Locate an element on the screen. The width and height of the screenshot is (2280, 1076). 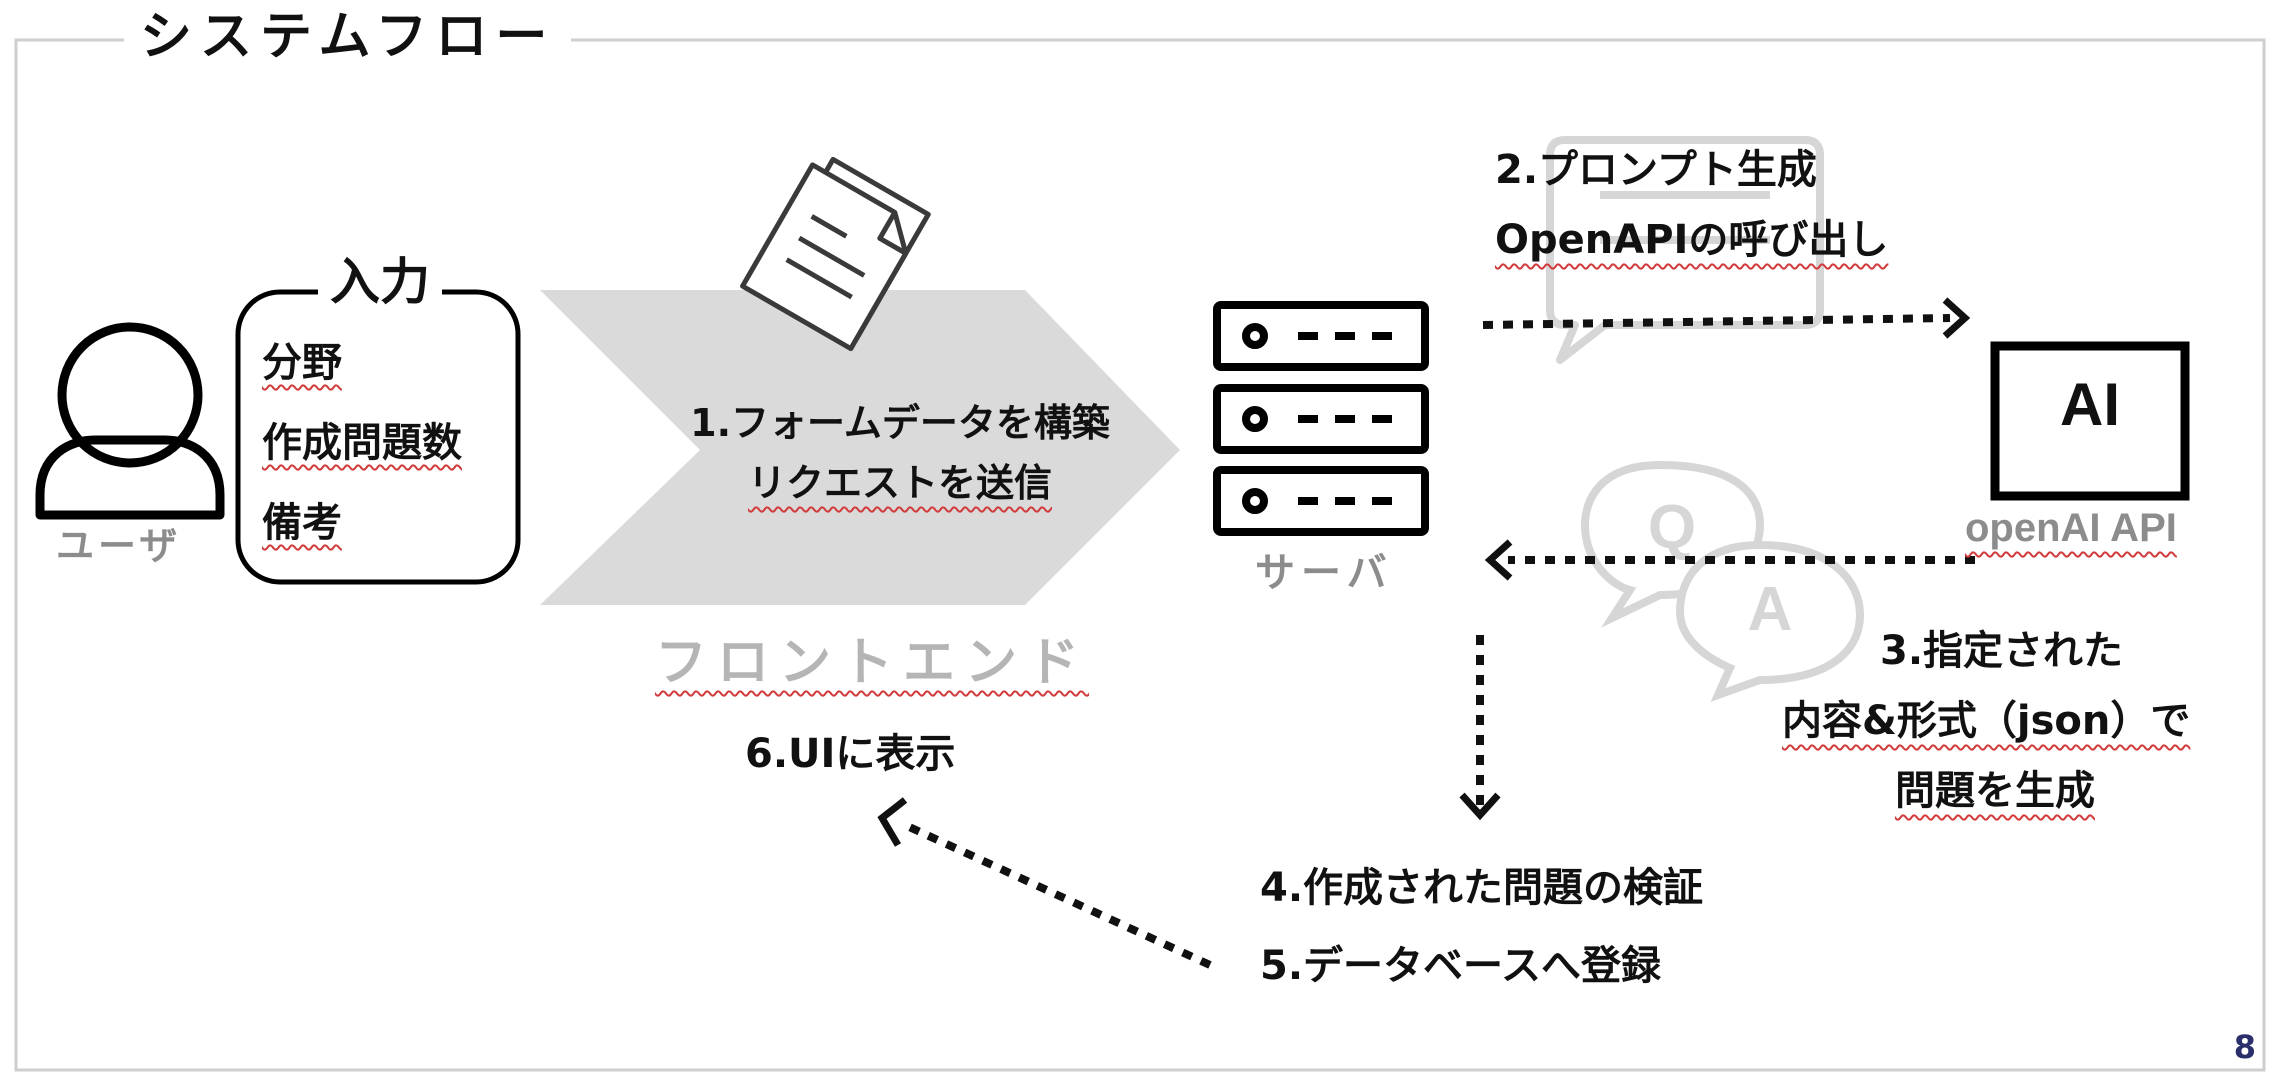
qa-q-letter: Q is located at coordinates (1672, 527).